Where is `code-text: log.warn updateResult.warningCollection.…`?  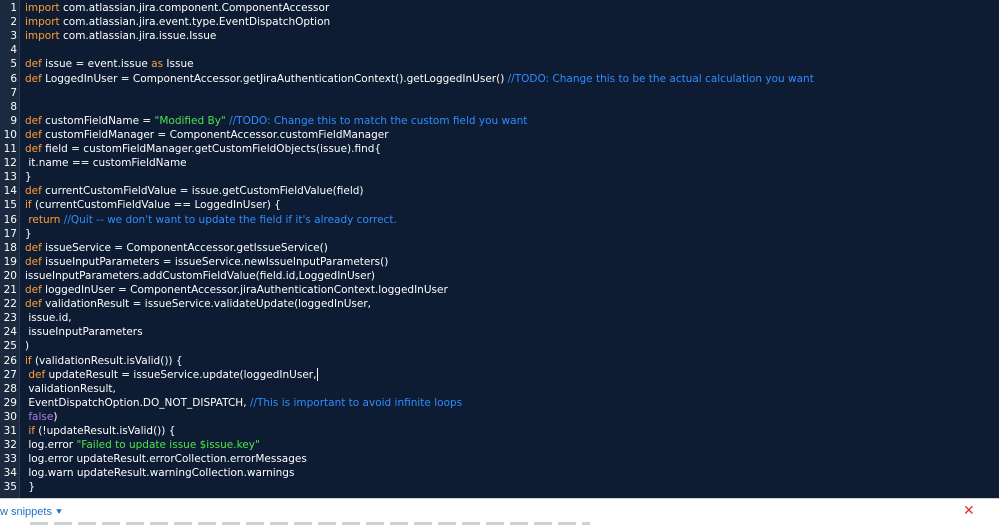 code-text: log.warn updateResult.warningCollection.… is located at coordinates (159, 473).